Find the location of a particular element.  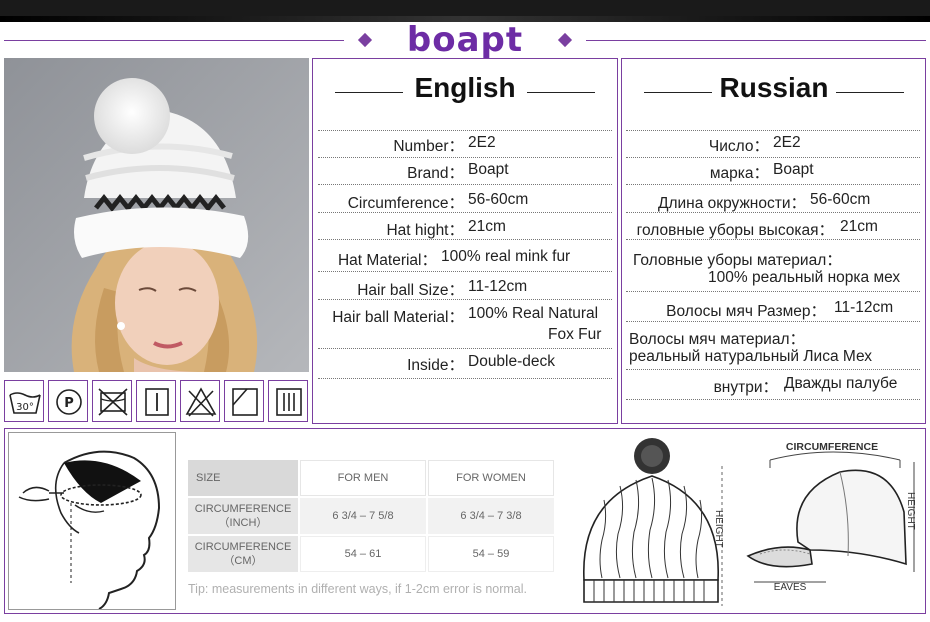

diamond-right-icon is located at coordinates (565, 40).